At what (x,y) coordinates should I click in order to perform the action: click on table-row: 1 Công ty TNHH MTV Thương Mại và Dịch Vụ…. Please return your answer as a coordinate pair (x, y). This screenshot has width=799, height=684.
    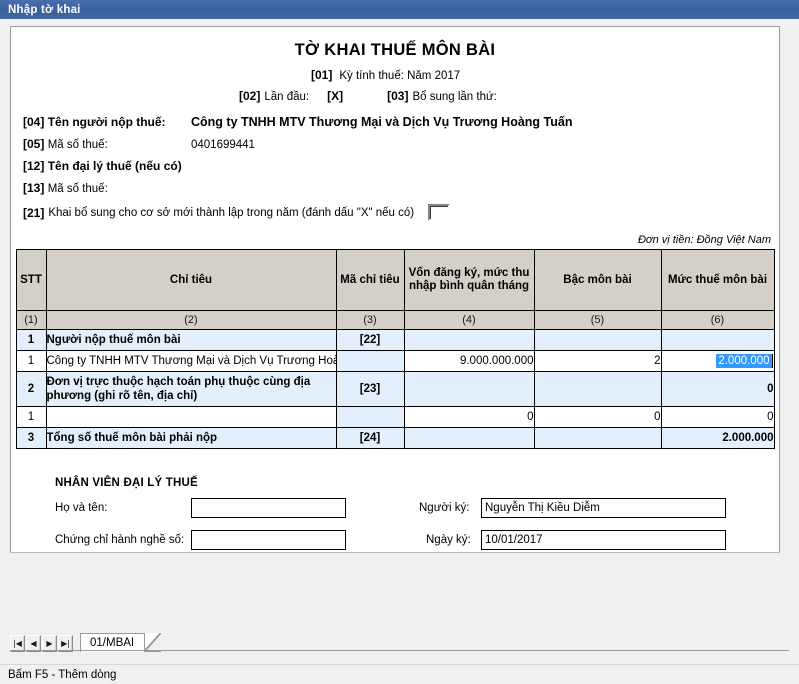
    Looking at the image, I should click on (395, 361).